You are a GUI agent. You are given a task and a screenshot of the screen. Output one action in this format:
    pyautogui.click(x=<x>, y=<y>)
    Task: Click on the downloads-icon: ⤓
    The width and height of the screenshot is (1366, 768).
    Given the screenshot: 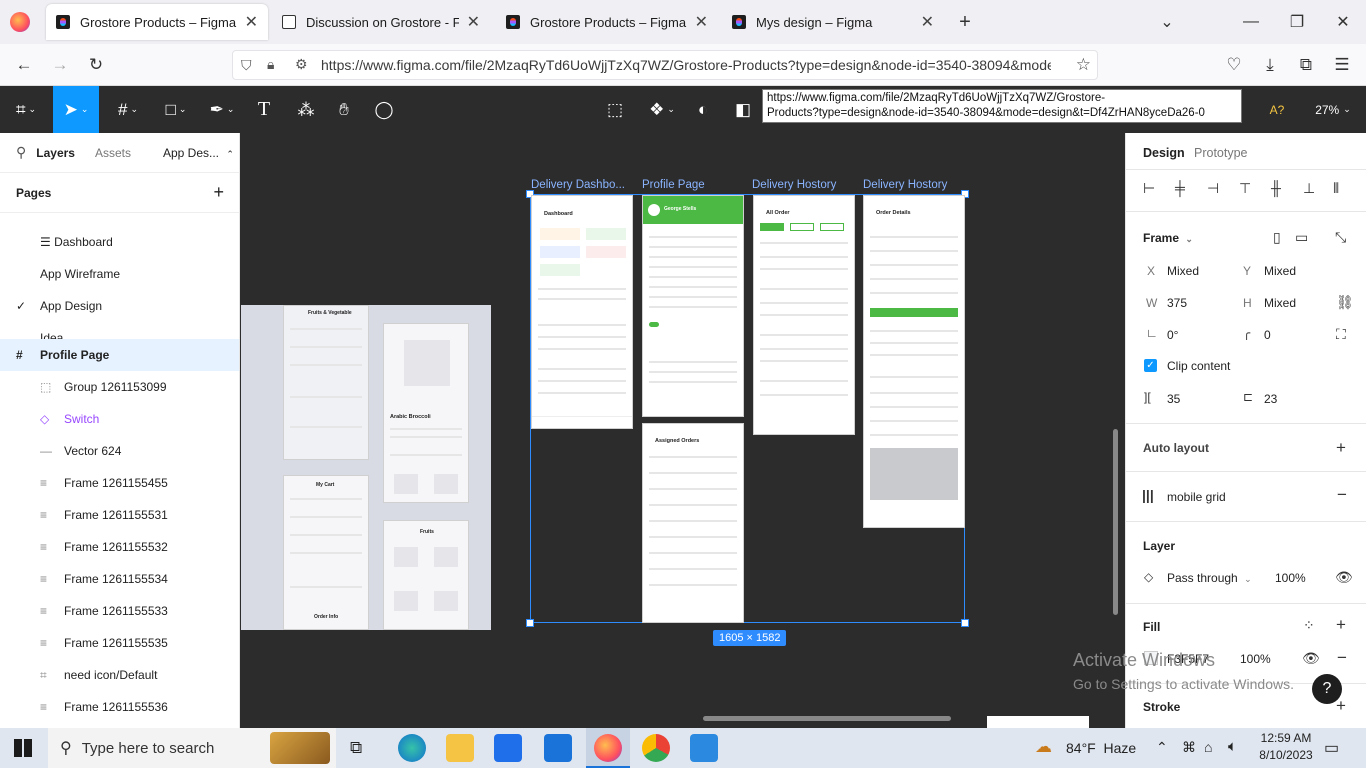 What is the action you would take?
    pyautogui.click(x=1270, y=65)
    